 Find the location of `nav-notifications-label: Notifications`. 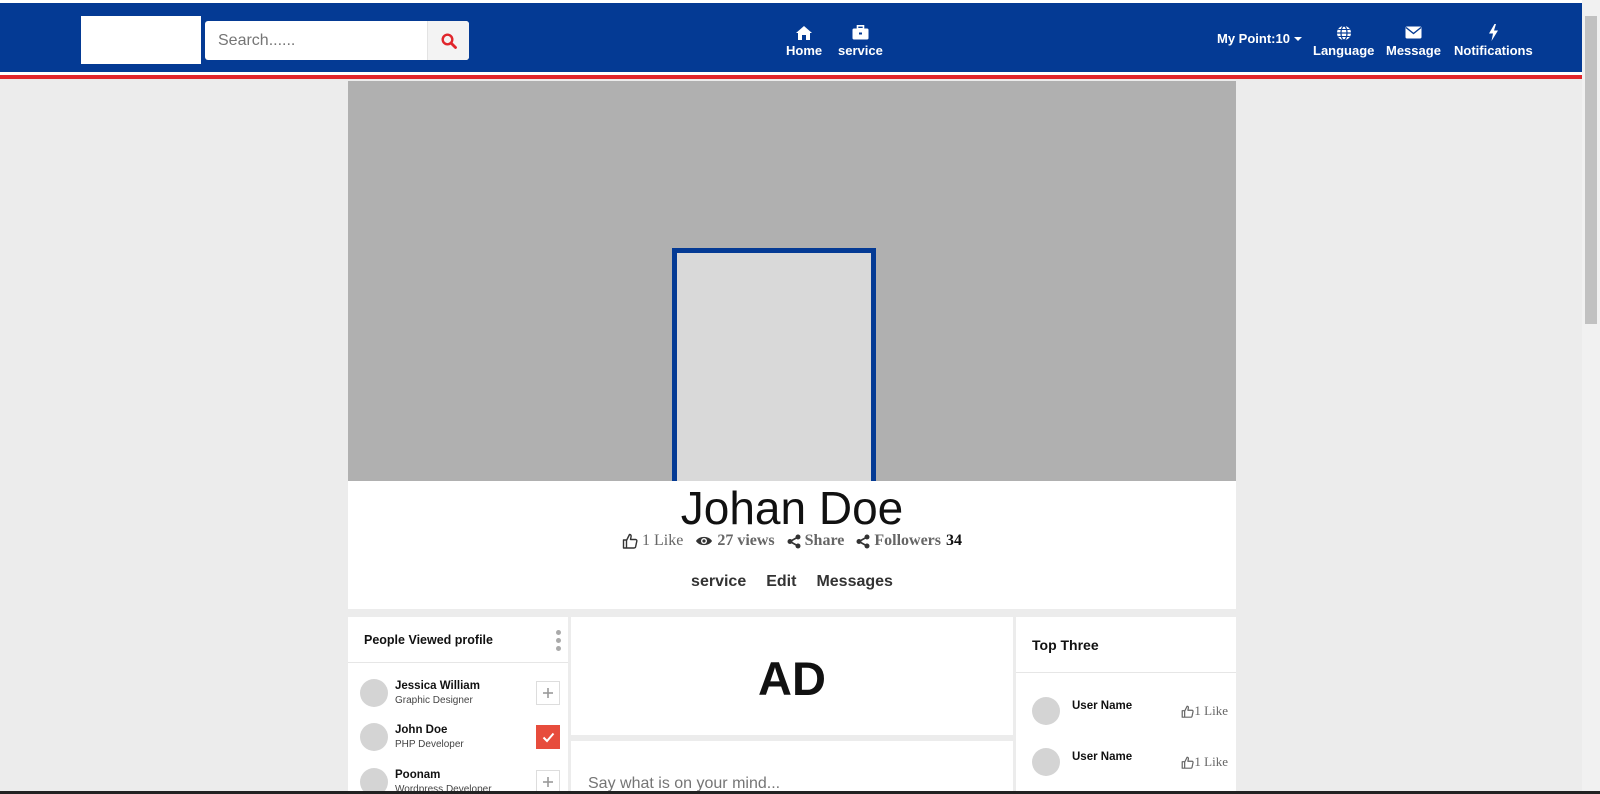

nav-notifications-label: Notifications is located at coordinates (1493, 50).